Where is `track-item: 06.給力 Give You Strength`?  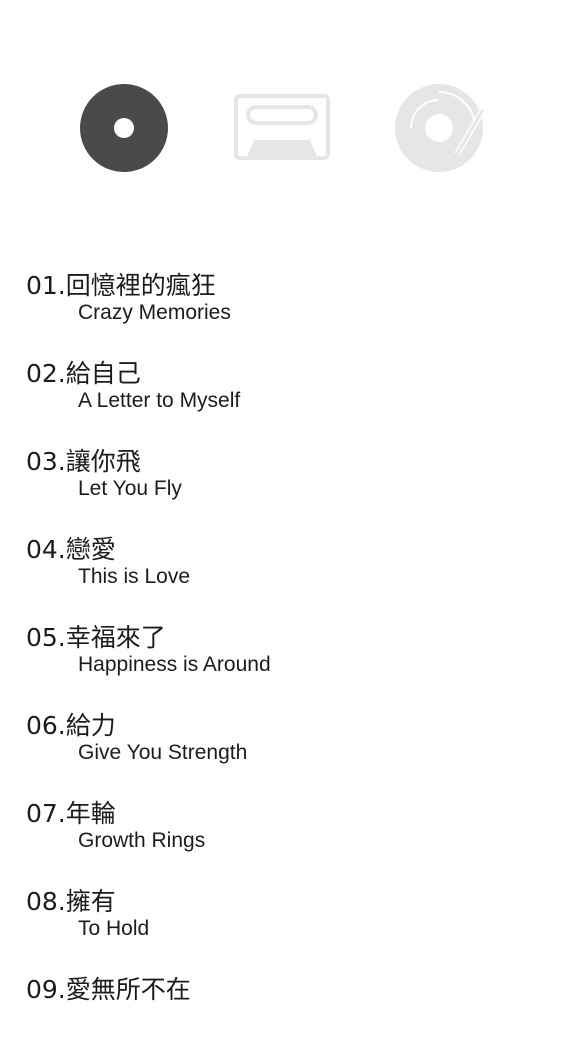
track-item: 06.給力 Give You Strength is located at coordinates (286, 752).